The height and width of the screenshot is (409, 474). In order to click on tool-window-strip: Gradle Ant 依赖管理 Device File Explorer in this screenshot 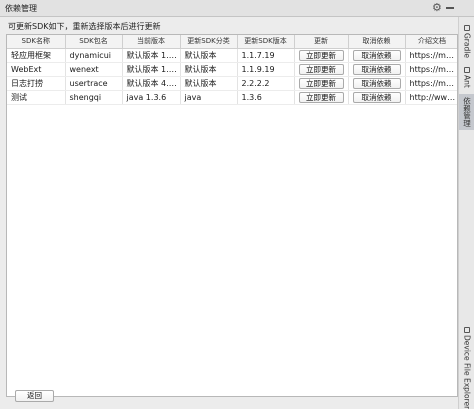, I will do `click(466, 213)`.